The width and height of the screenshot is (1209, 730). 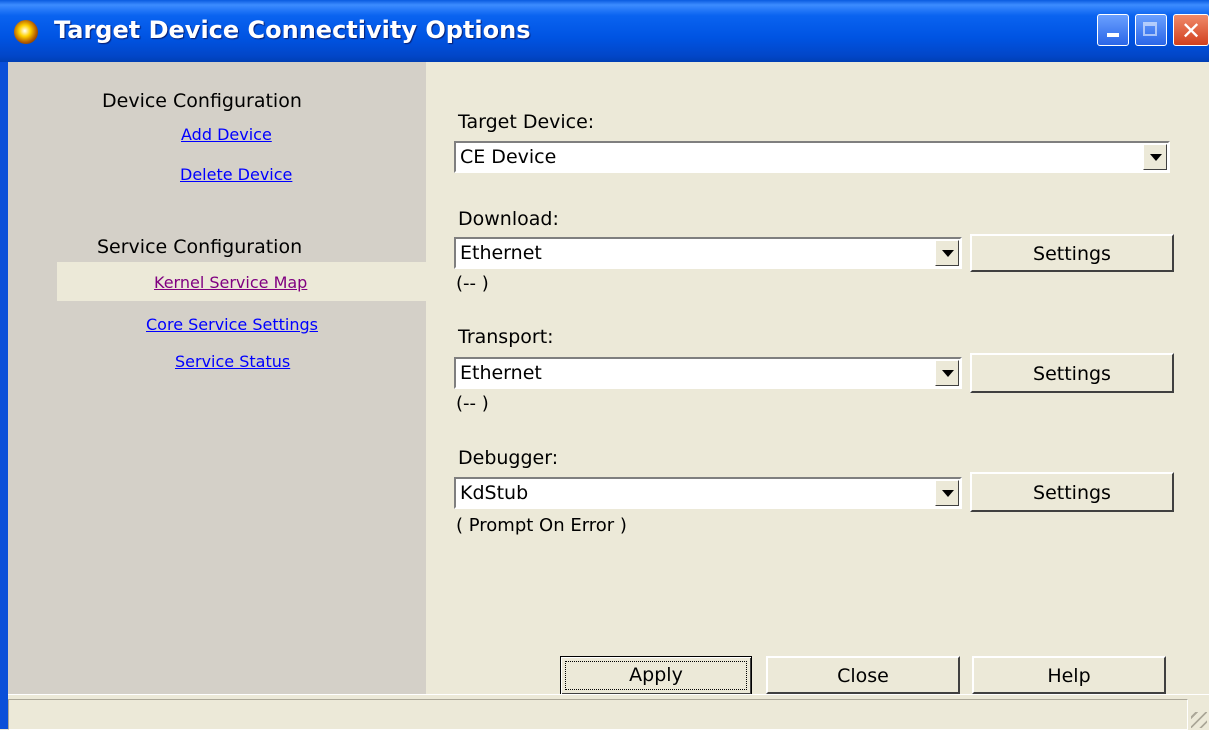 I want to click on window-title: Target Device Connectivity Options, so click(x=292, y=30).